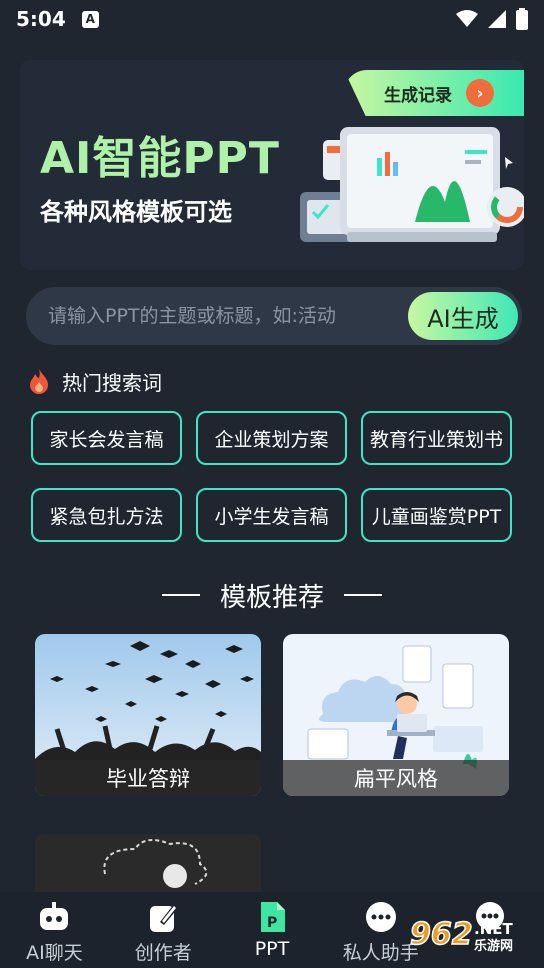  I want to click on hot-search-header: 热门搜索词, so click(95, 381).